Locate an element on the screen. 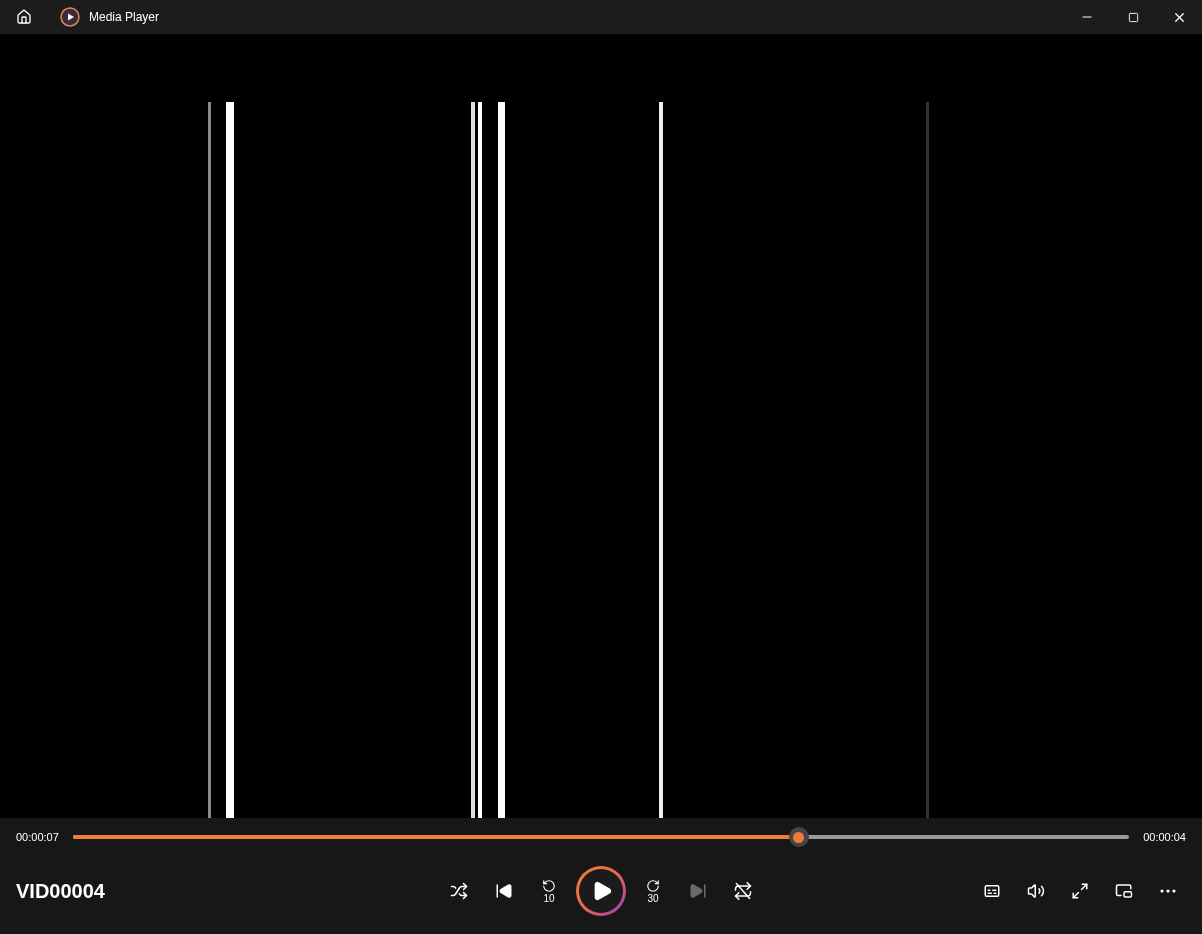  seek-thumb is located at coordinates (798, 837).